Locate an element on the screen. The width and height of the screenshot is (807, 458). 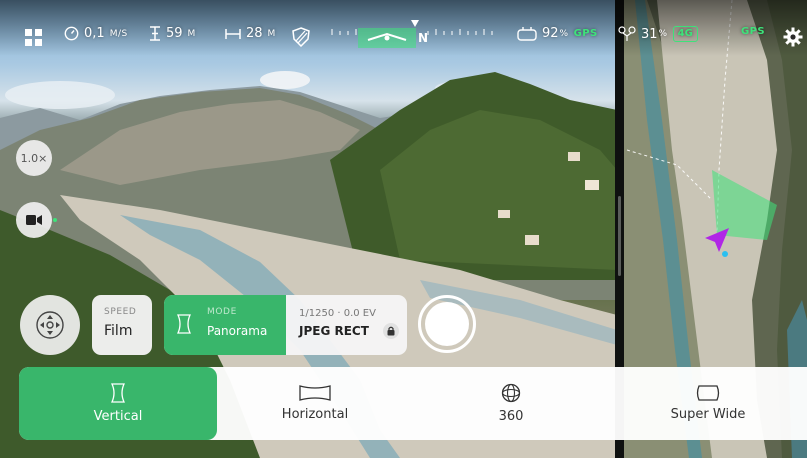
controller-status: 92% GPS is located at coordinates (557, 33).